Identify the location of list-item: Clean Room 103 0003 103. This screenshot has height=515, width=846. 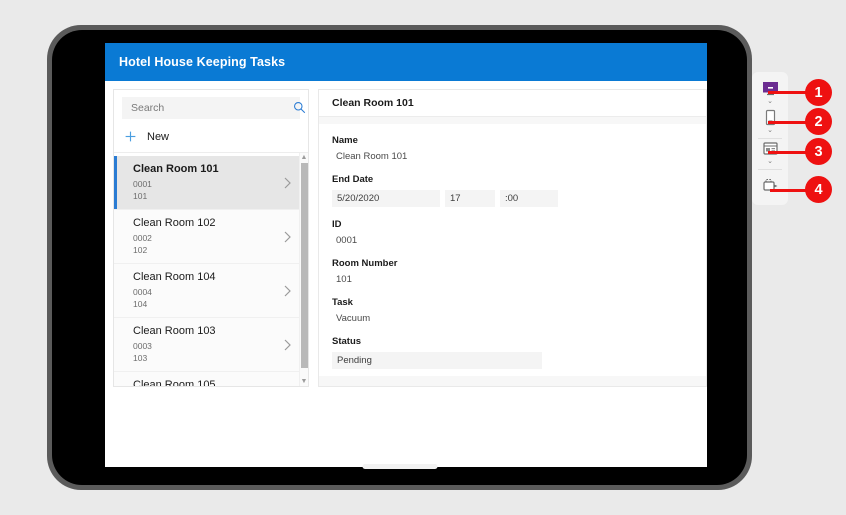
(206, 345).